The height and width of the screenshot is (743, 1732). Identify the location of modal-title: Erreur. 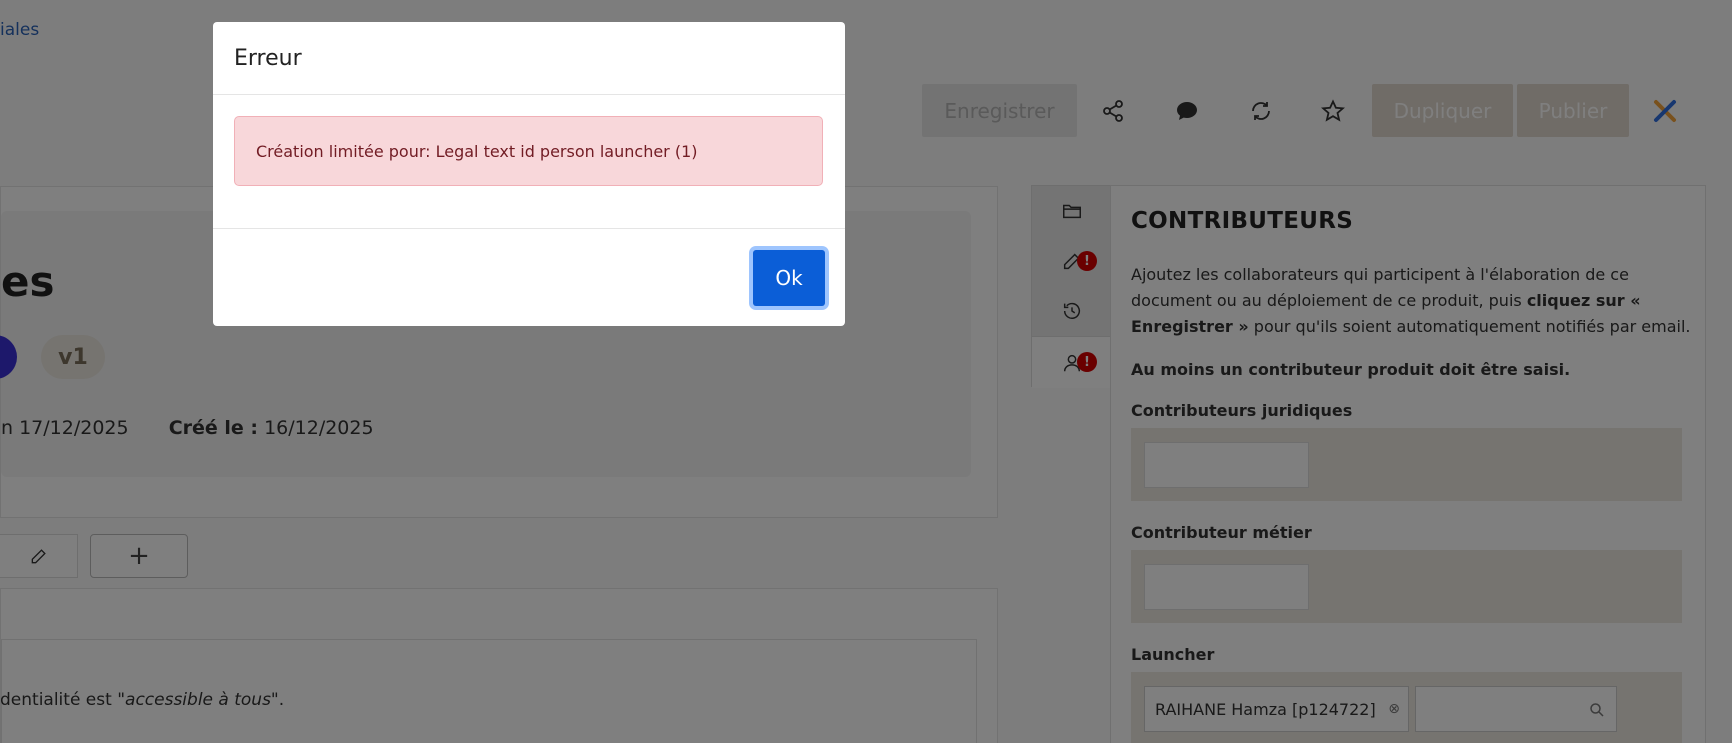
(268, 58).